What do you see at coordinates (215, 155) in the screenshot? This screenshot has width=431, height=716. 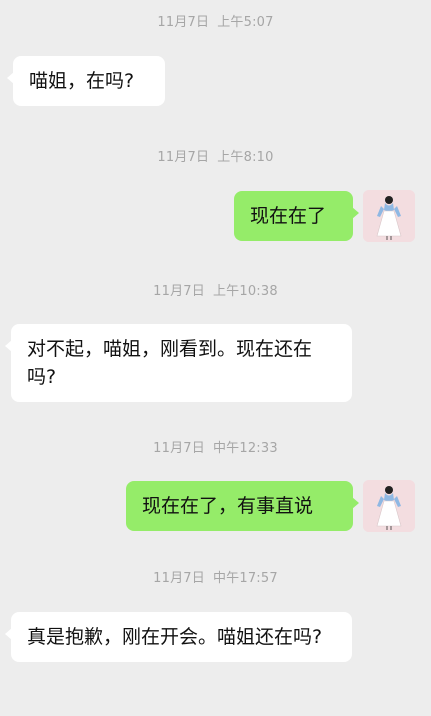 I see `timestamp: 11月7日 上午8:10` at bounding box center [215, 155].